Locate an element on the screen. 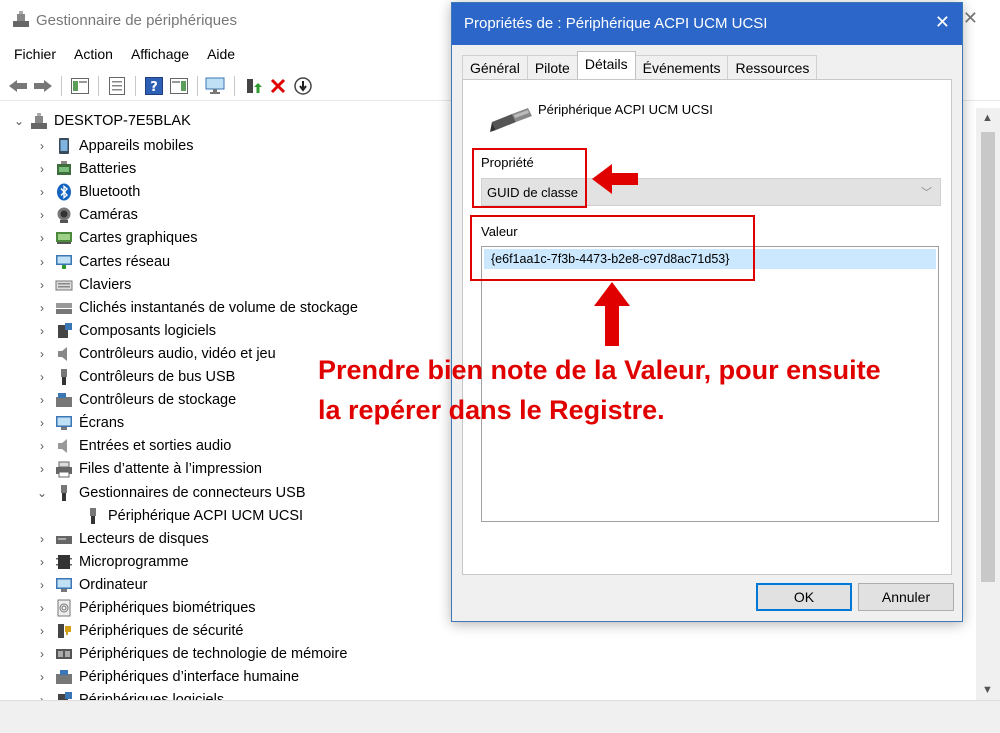  vertical-scrollbar: ▲ ▼ is located at coordinates (988, 404).